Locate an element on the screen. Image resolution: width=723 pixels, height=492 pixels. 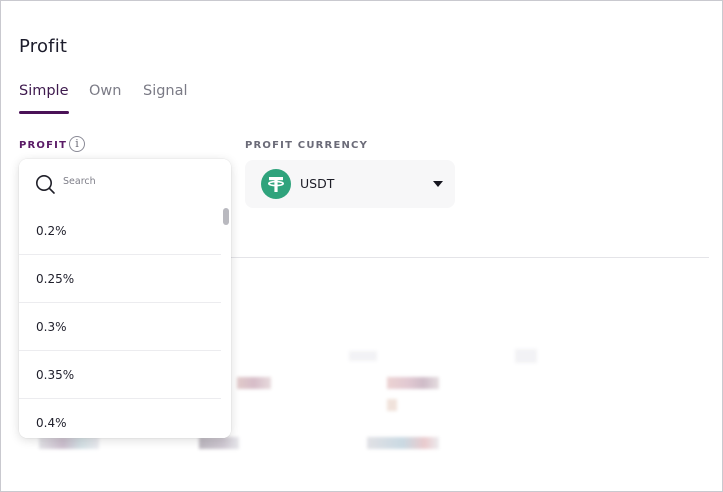
option-label: 0.35% is located at coordinates (55, 375).